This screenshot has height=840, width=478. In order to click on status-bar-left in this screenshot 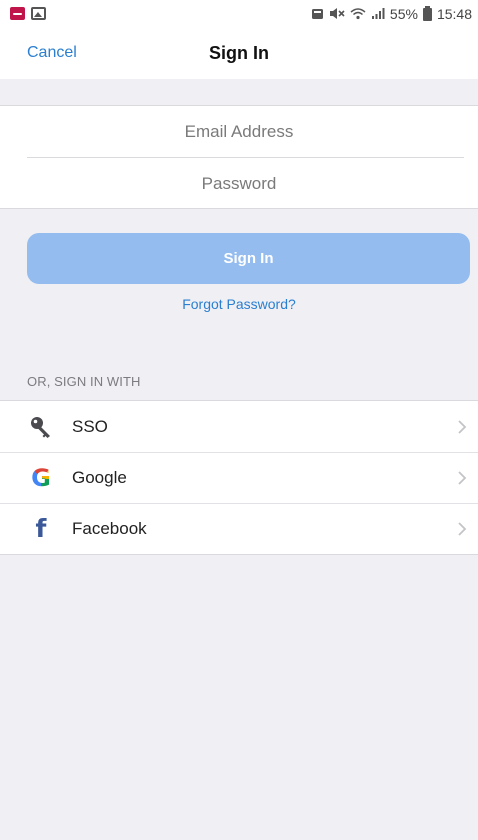, I will do `click(28, 13)`.